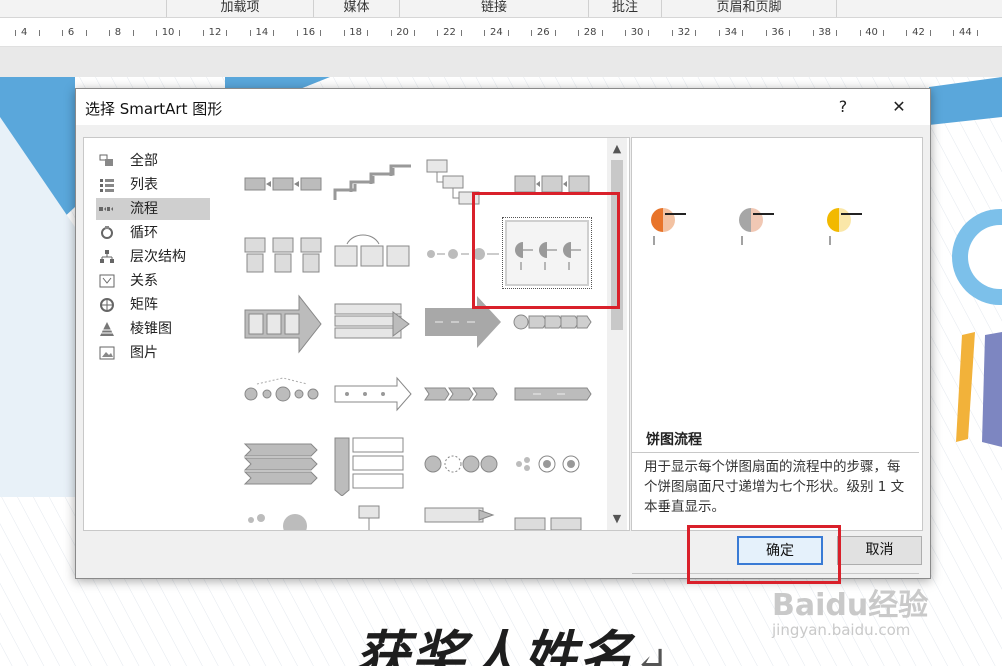 The image size is (1002, 666). I want to click on picture-icon, so click(107, 353).